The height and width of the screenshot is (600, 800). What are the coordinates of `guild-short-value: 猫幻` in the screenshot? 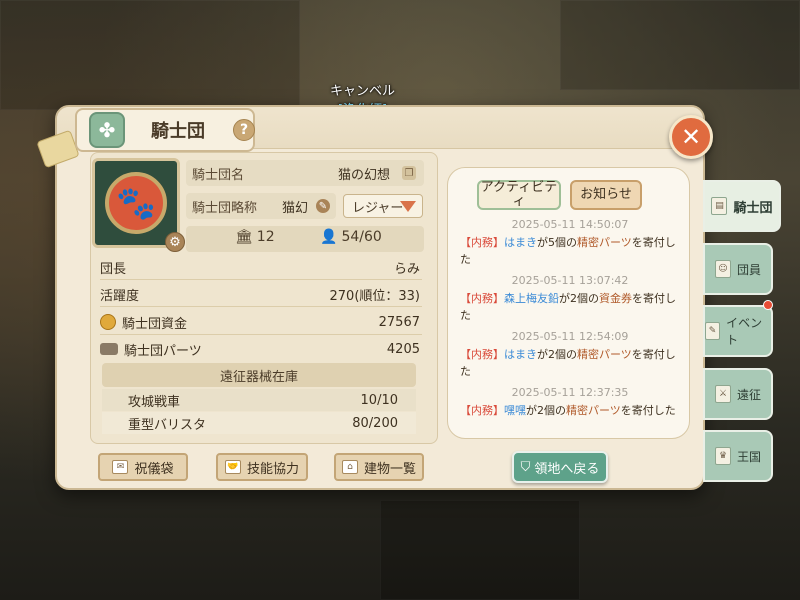 It's located at (294, 208).